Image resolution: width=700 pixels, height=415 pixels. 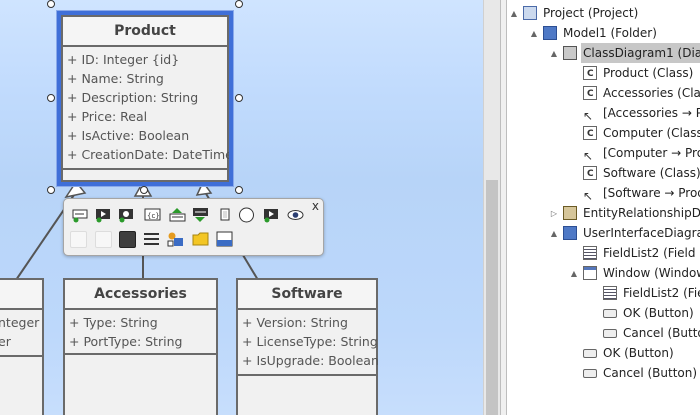 I want to click on attribute: + Price: Real, so click(x=144, y=116).